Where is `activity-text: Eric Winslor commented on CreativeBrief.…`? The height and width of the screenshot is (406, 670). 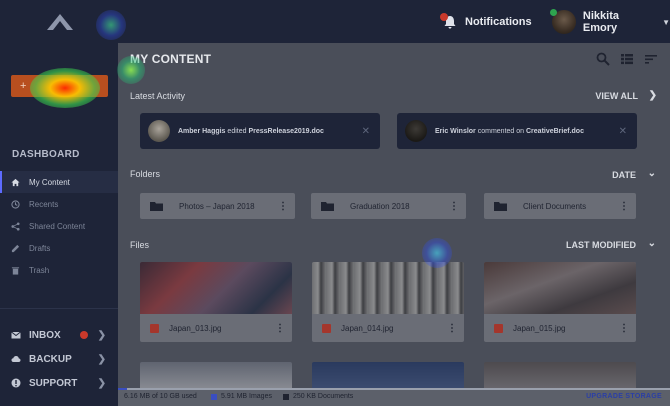 activity-text: Eric Winslor commented on CreativeBrief.… is located at coordinates (509, 131).